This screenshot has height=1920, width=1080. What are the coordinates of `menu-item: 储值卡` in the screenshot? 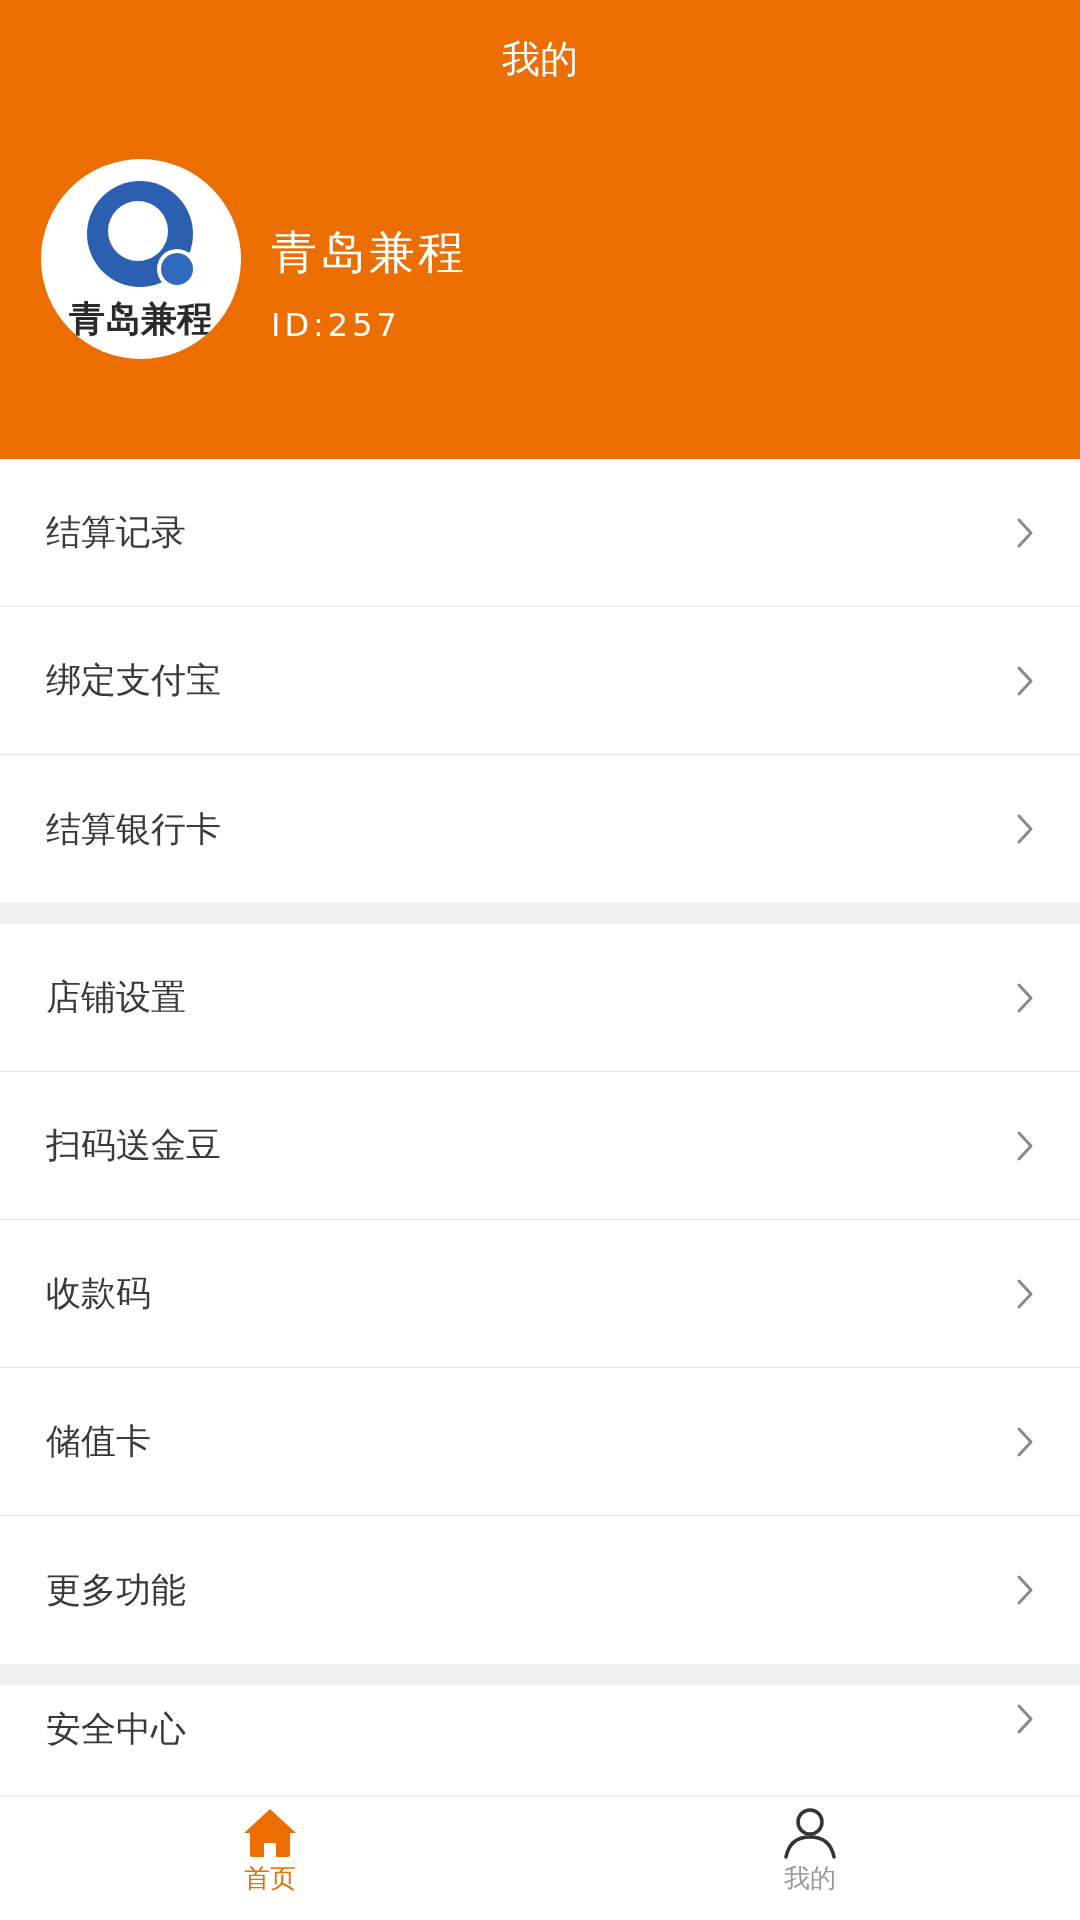 It's located at (540, 1442).